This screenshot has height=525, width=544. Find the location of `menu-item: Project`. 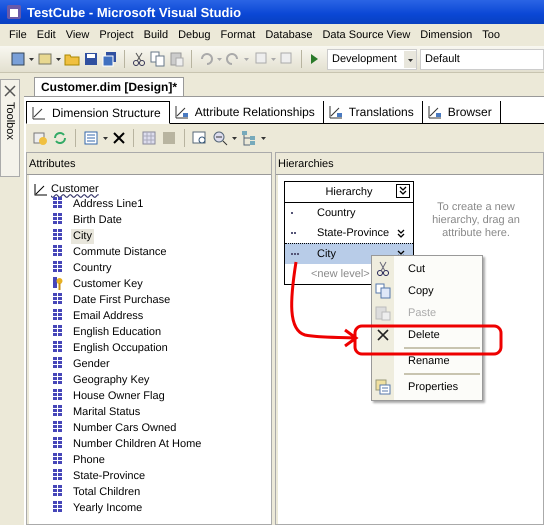

menu-item: Project is located at coordinates (116, 35).